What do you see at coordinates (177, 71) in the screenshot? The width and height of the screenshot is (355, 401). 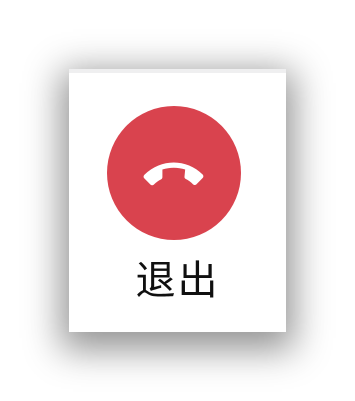 I see `panel-top-divider` at bounding box center [177, 71].